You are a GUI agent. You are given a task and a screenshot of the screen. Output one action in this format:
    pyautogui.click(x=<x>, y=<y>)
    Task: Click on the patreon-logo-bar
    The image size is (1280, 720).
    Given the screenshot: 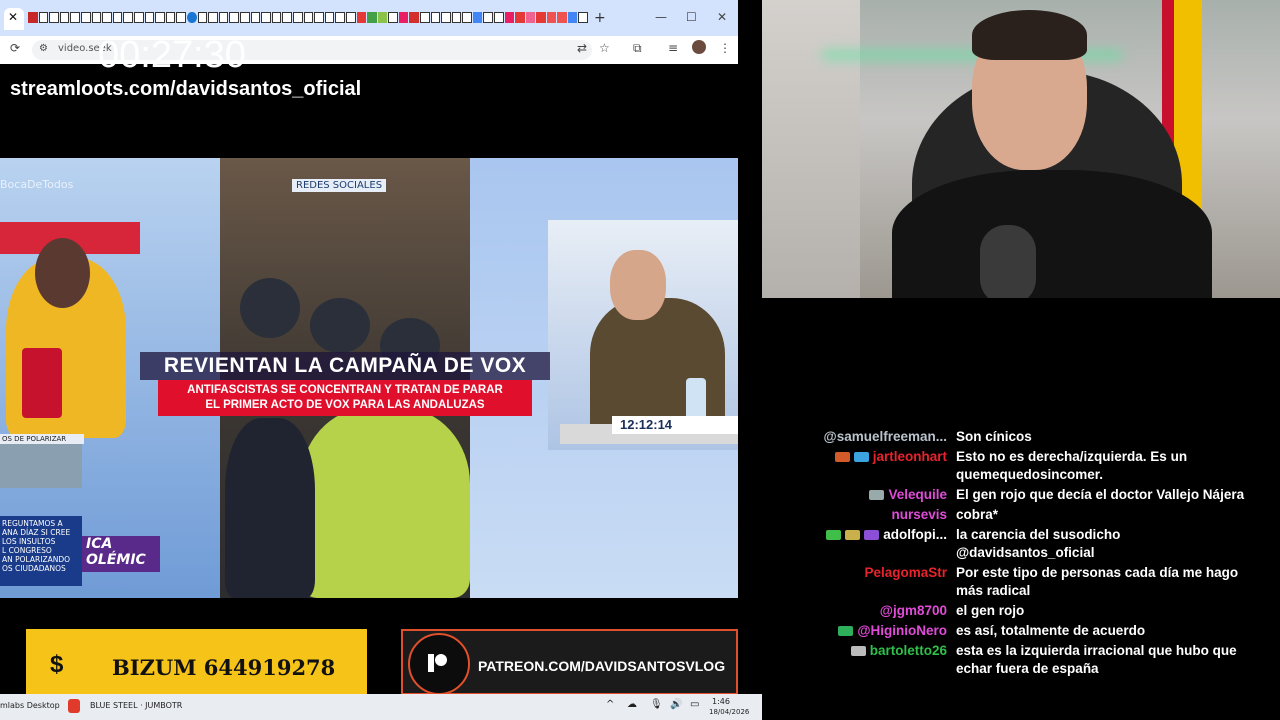 What is the action you would take?
    pyautogui.click(x=431, y=663)
    